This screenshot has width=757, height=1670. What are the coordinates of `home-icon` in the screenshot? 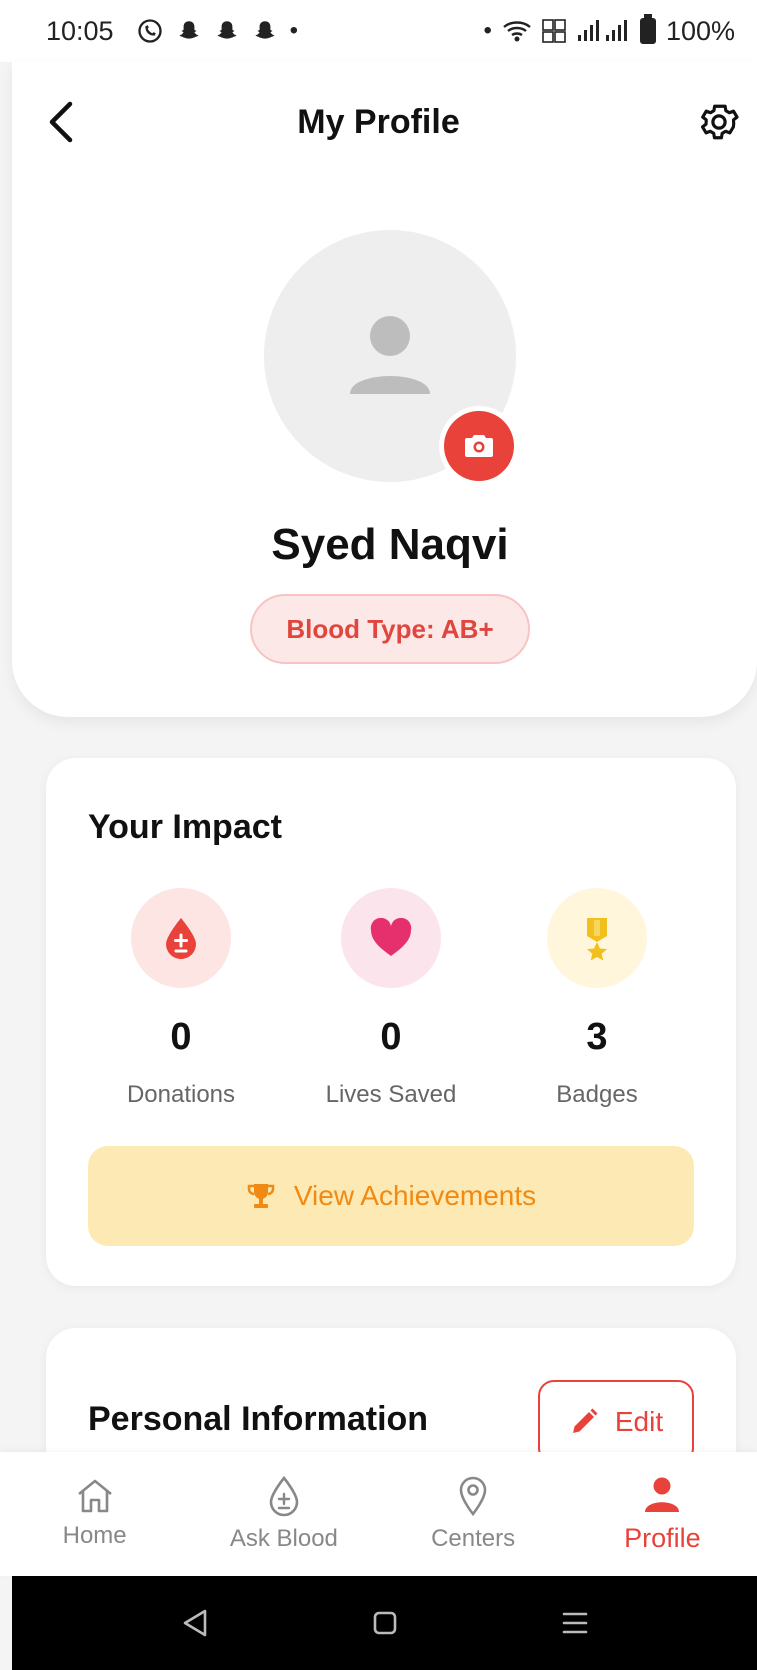 It's located at (94, 1496).